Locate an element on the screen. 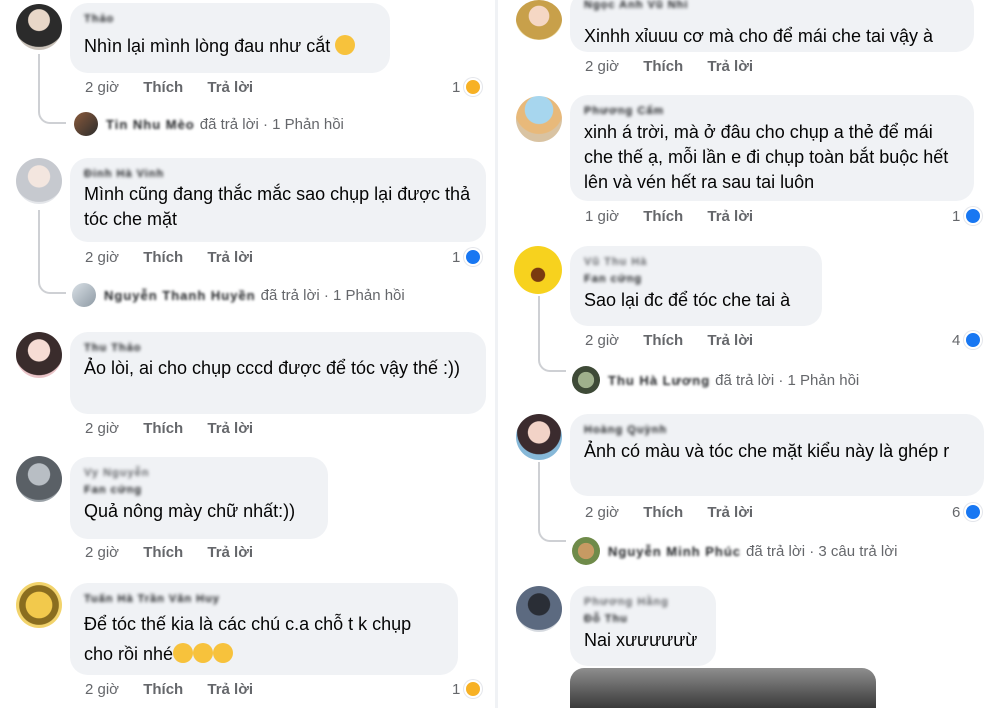 Image resolution: width=988 pixels, height=708 pixels. comment-text: Quả nông mày chữ nhất:)) is located at coordinates (190, 511).